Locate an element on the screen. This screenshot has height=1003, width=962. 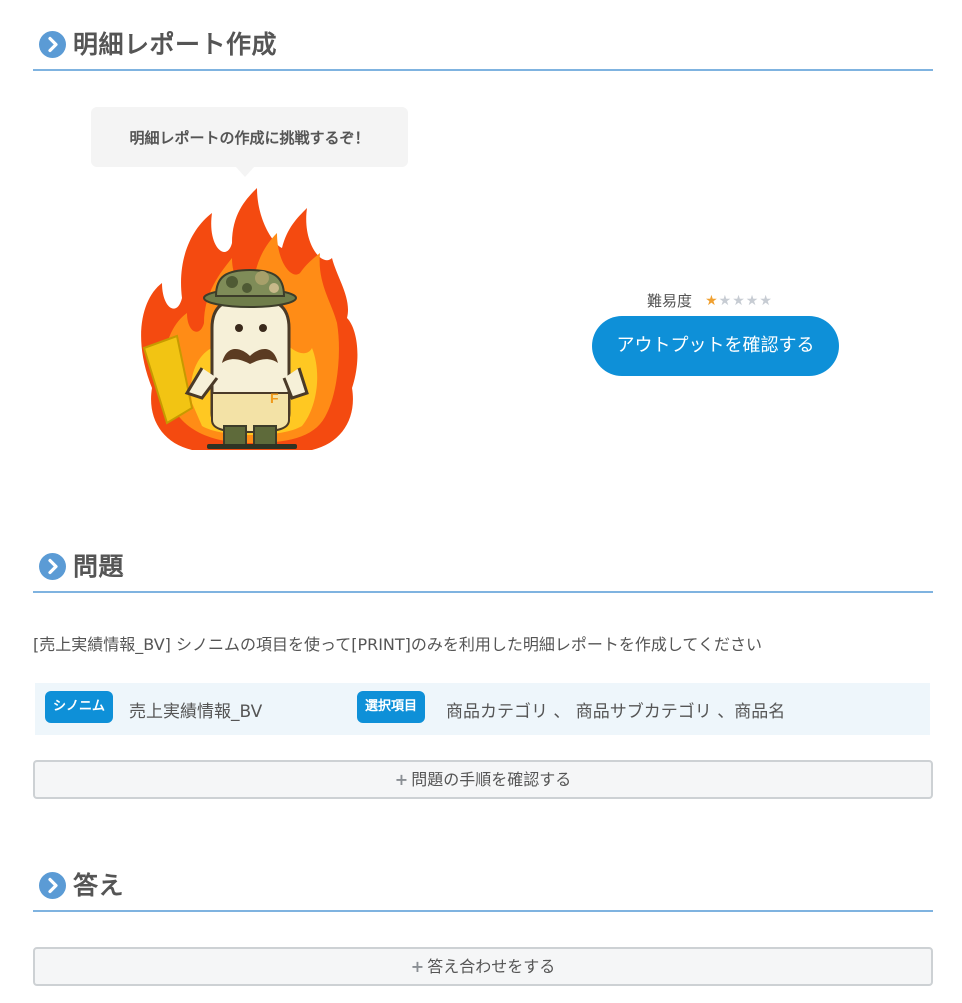
selected-items-value: 商品カテゴリ 、 商品サブカテゴリ 、商品名 is located at coordinates (616, 712).